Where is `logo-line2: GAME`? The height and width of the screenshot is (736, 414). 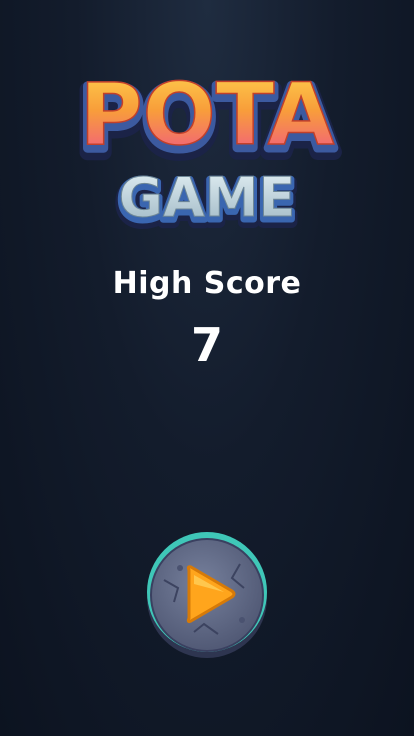 logo-line2: GAME is located at coordinates (207, 197).